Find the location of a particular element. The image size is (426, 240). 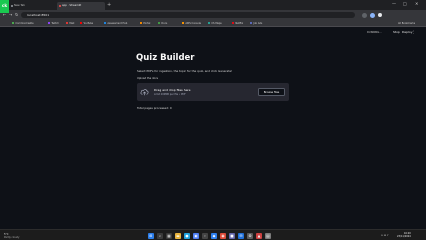

bookmark-label: Twitch is located at coordinates (55, 23).